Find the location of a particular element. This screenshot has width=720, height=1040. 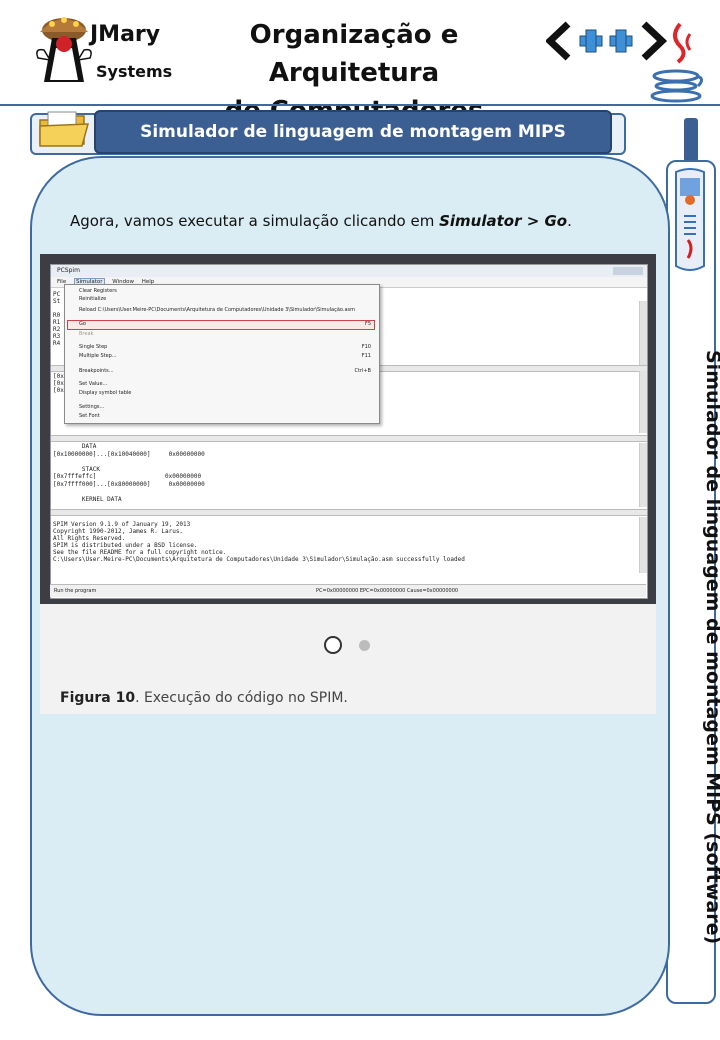

menu-item-go: Go is located at coordinates (82, 324).